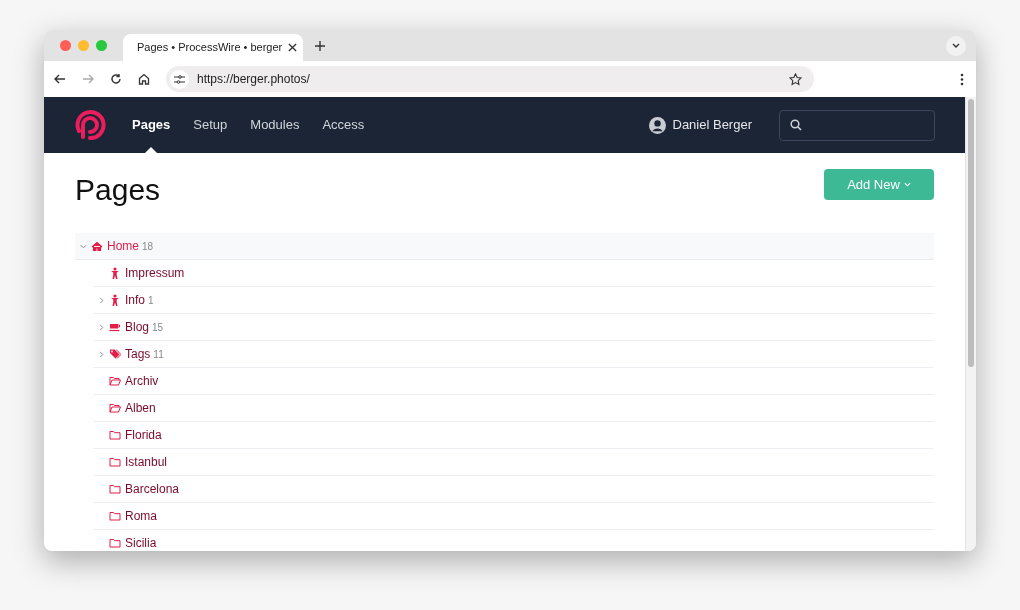 This screenshot has width=1020, height=610. What do you see at coordinates (179, 79) in the screenshot?
I see `site-settings-icon` at bounding box center [179, 79].